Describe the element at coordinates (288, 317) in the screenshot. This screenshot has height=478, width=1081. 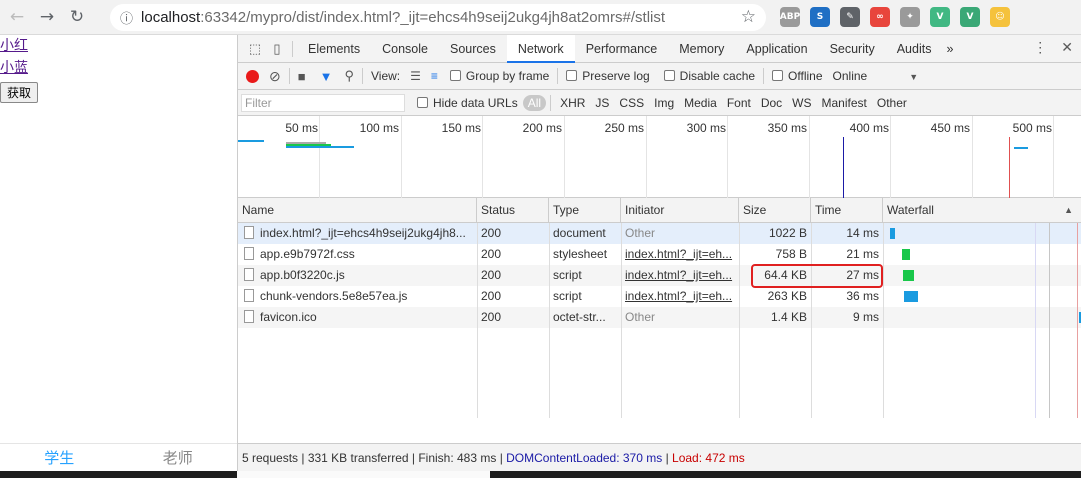
I see `file-name: favicon.ico` at that location.